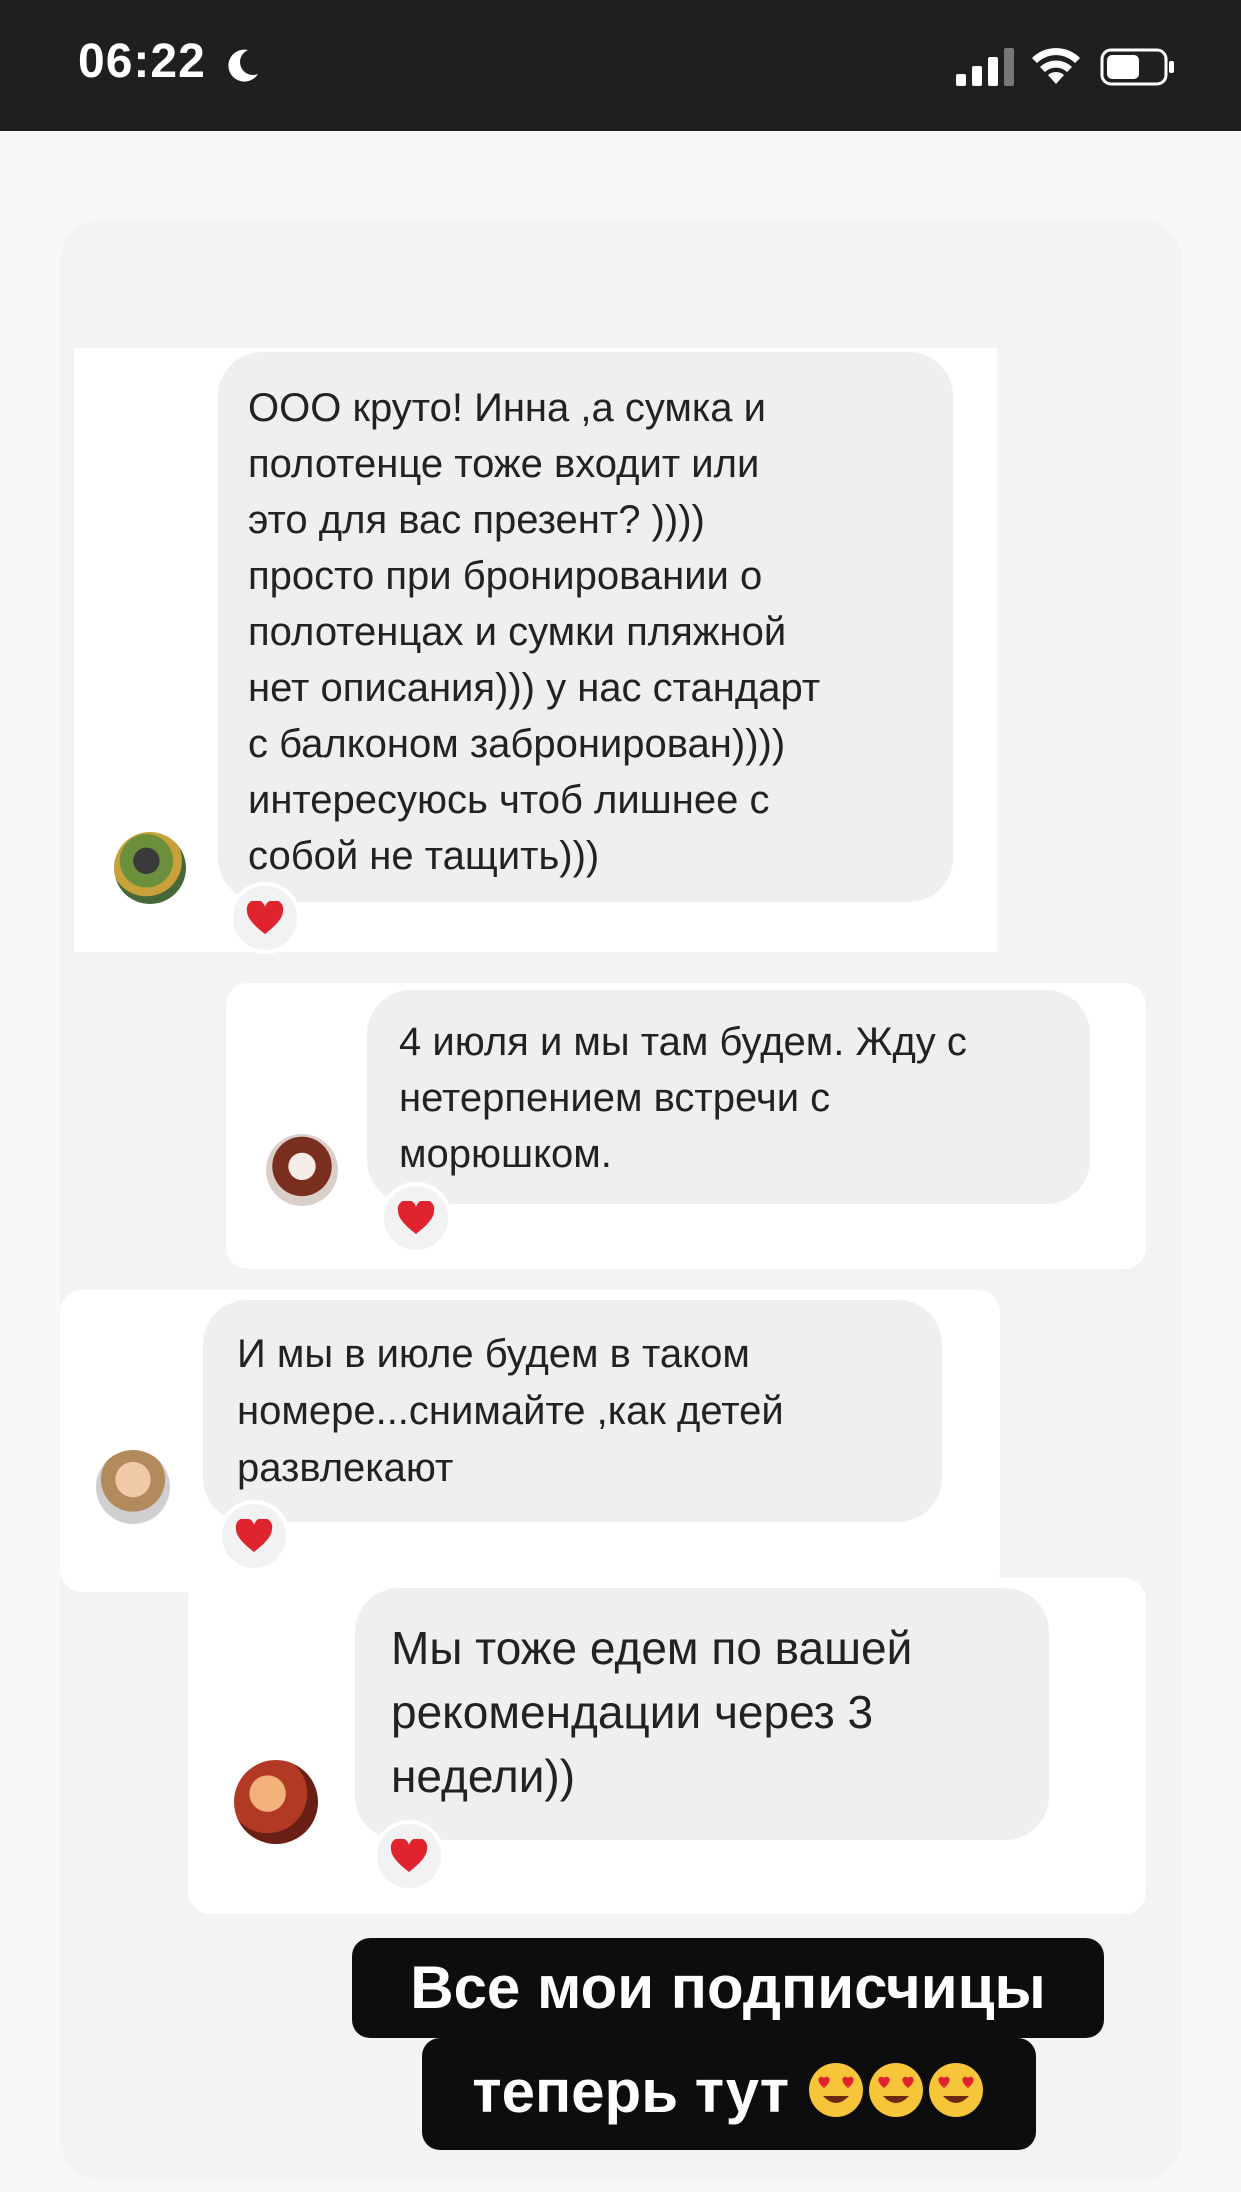  I want to click on story-caption-line-1: Все мои подписчицы, so click(728, 1988).